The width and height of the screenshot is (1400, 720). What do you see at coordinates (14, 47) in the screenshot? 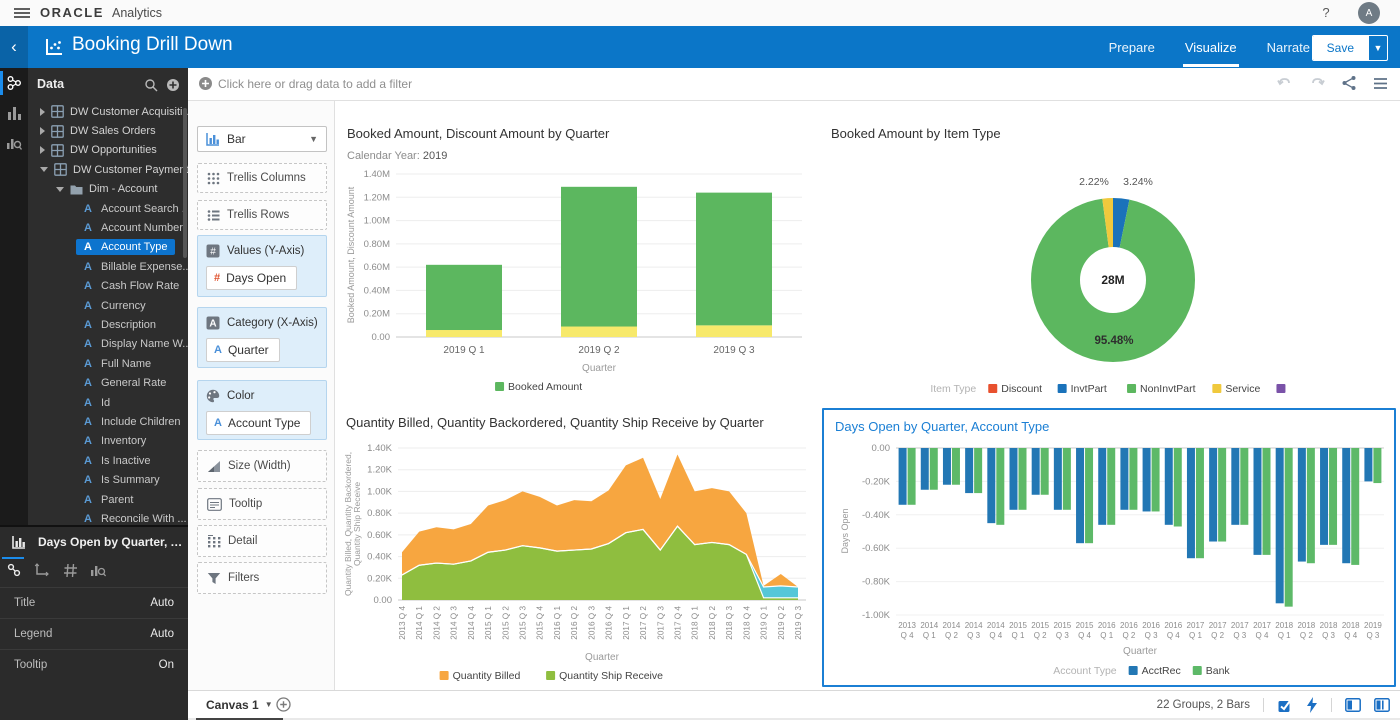
I see `back-button: ‹` at bounding box center [14, 47].